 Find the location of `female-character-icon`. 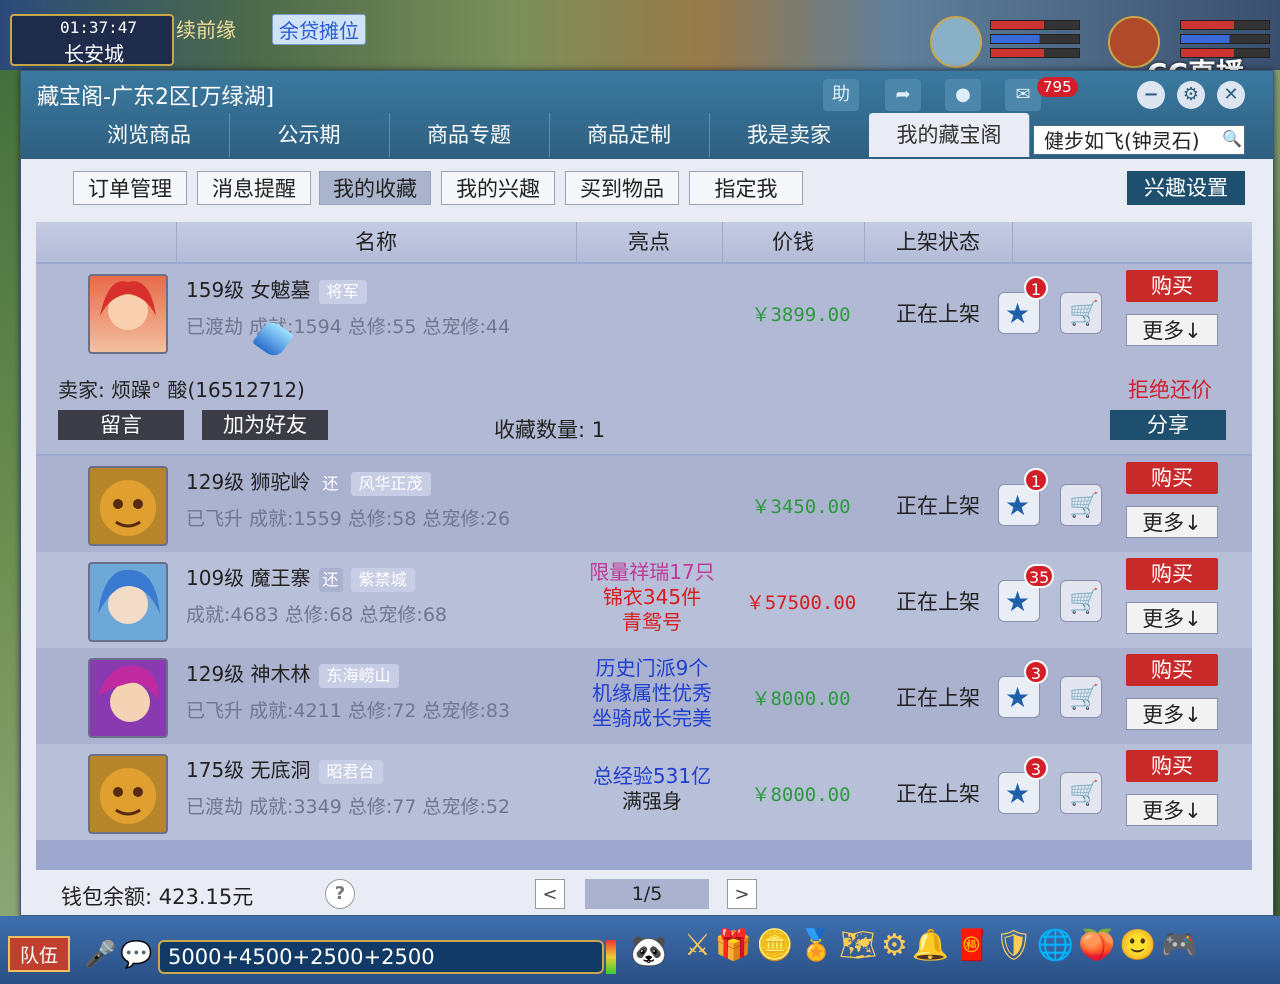

female-character-icon is located at coordinates (128, 305).